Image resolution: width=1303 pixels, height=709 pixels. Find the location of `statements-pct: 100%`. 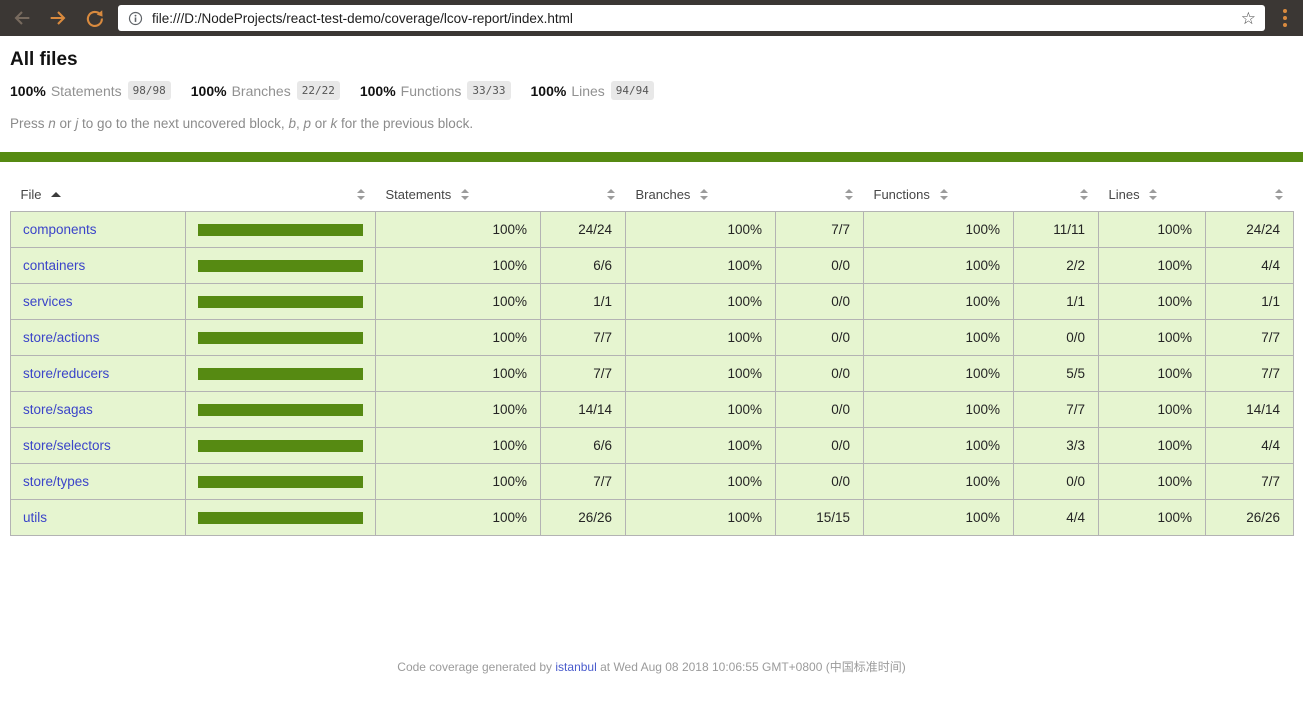

statements-pct: 100% is located at coordinates (28, 90).